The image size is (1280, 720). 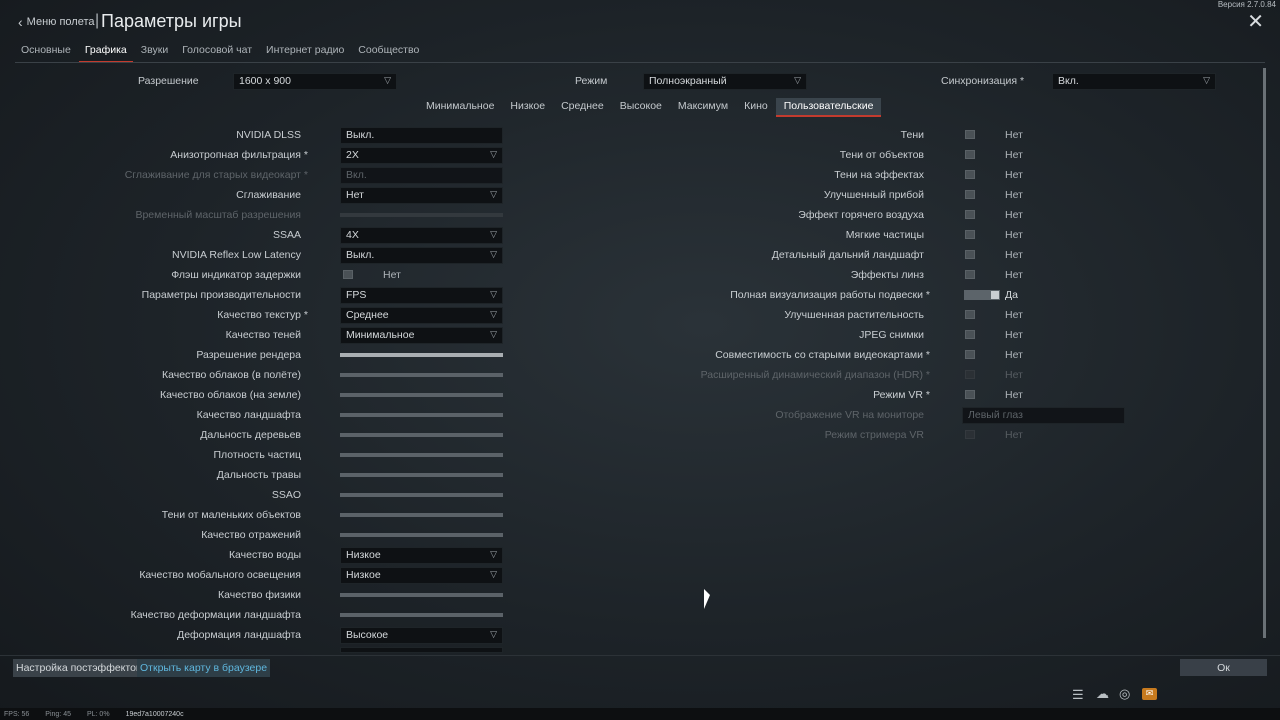 I want to click on preset-max: Максимум, so click(x=703, y=107).